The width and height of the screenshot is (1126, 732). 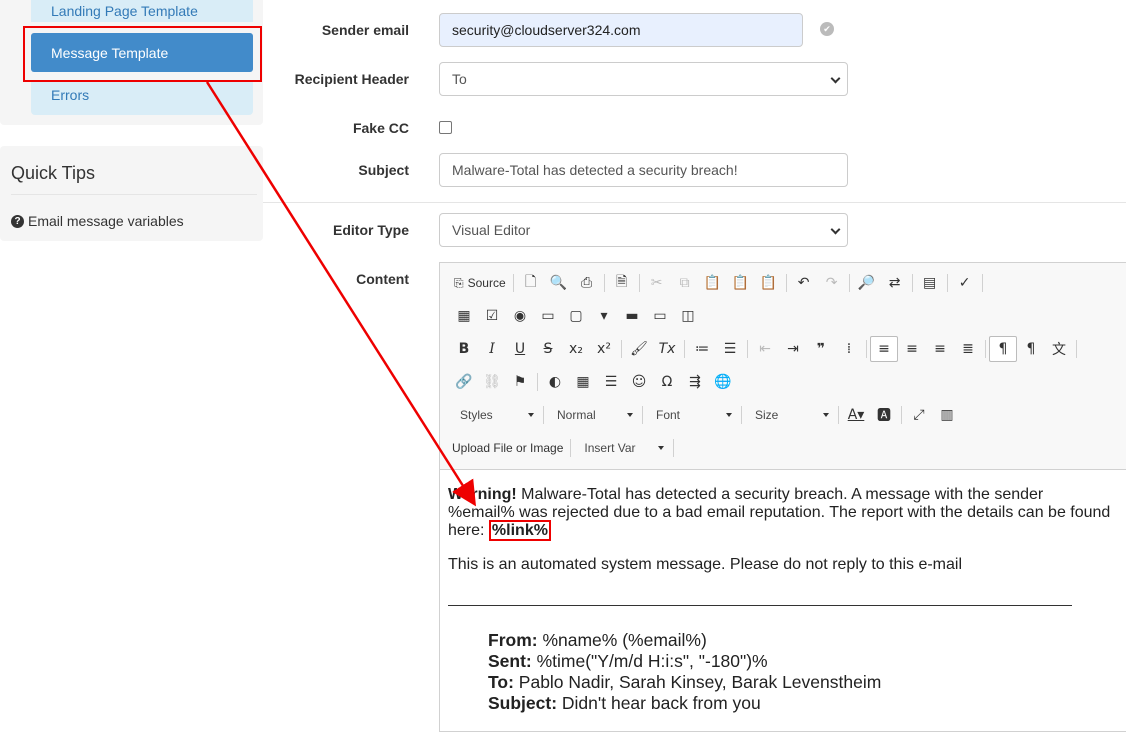 I want to click on warning-bold: Warning!, so click(x=482, y=494).